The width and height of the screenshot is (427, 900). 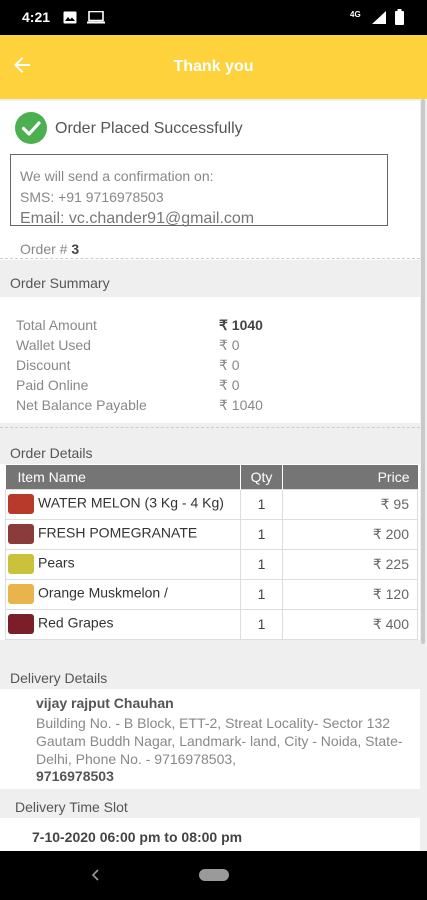 I want to click on delivery-slot-card: 7-10-2020 06:00 pm to 08:00 pm, so click(x=210, y=834).